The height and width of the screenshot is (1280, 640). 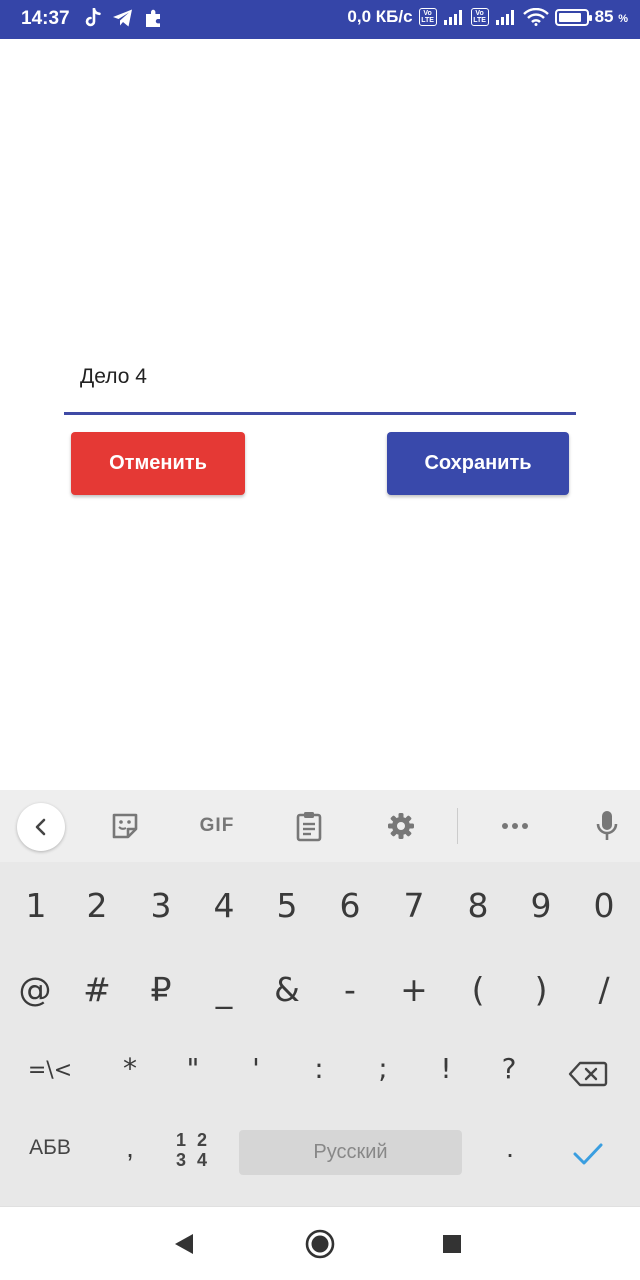 I want to click on key: 3, so click(x=161, y=905).